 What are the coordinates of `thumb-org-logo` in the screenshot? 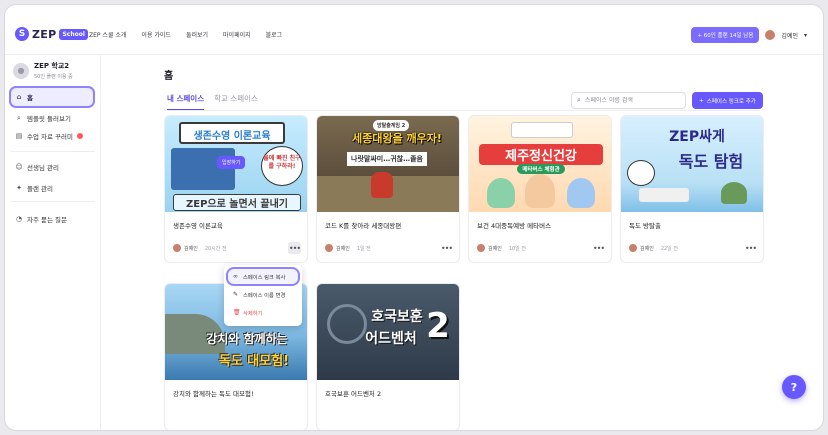 It's located at (542, 130).